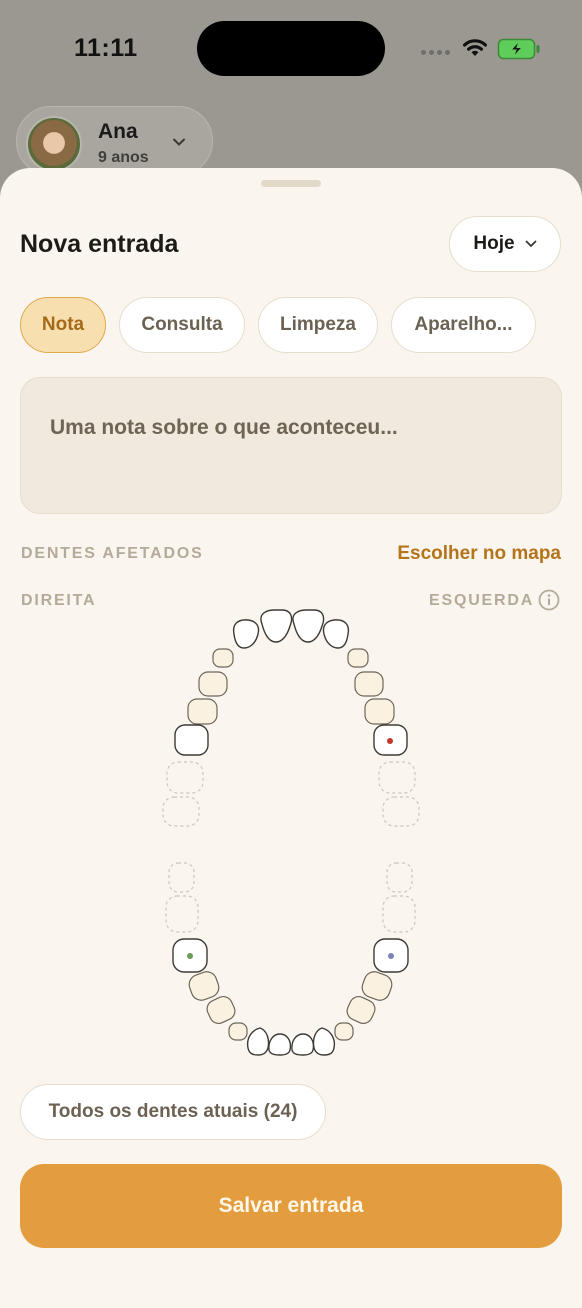 The width and height of the screenshot is (582, 1308). Describe the element at coordinates (112, 553) in the screenshot. I see `affected-teeth-label: DENTES AFETADOS` at that location.